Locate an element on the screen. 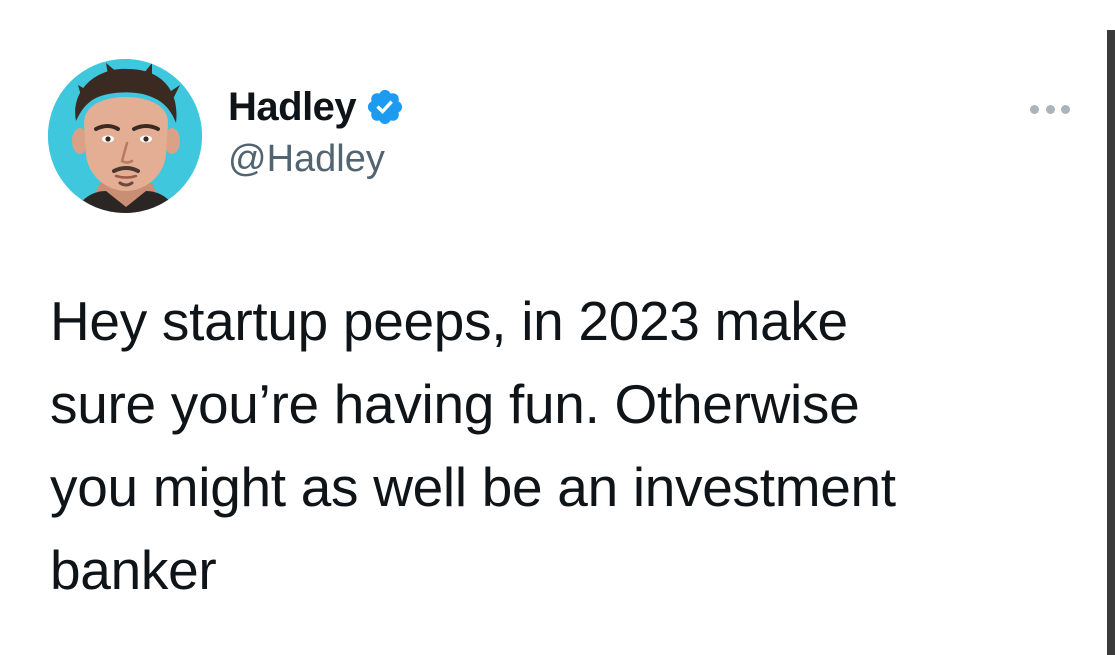  verified-badge-icon is located at coordinates (385, 107).